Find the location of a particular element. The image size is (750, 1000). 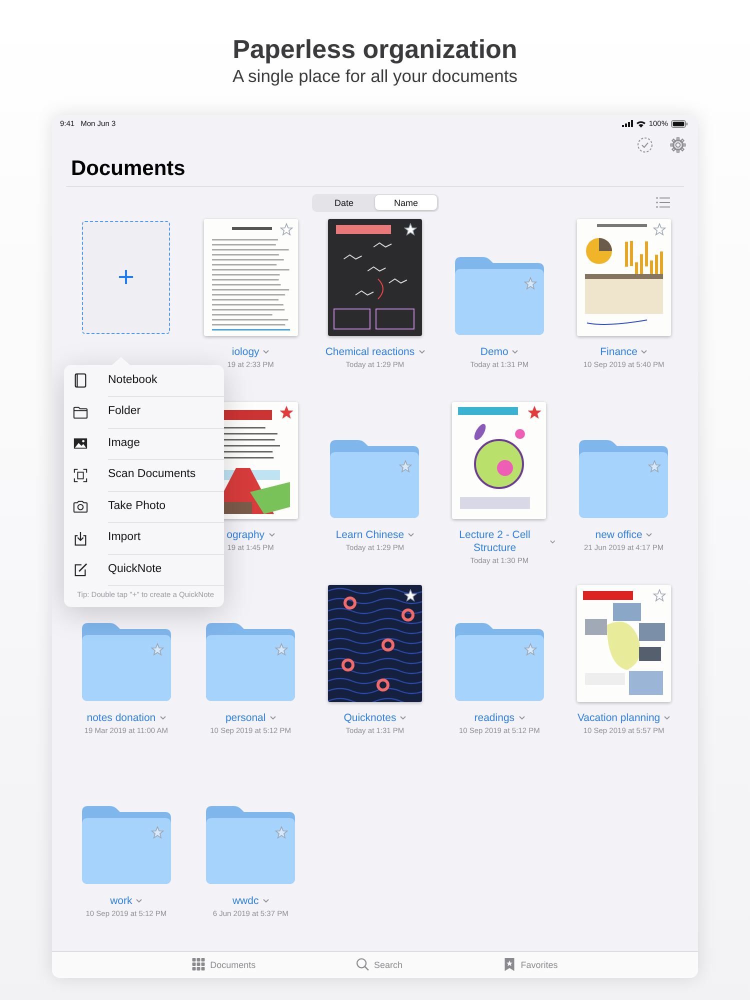

signal-icon is located at coordinates (627, 124).